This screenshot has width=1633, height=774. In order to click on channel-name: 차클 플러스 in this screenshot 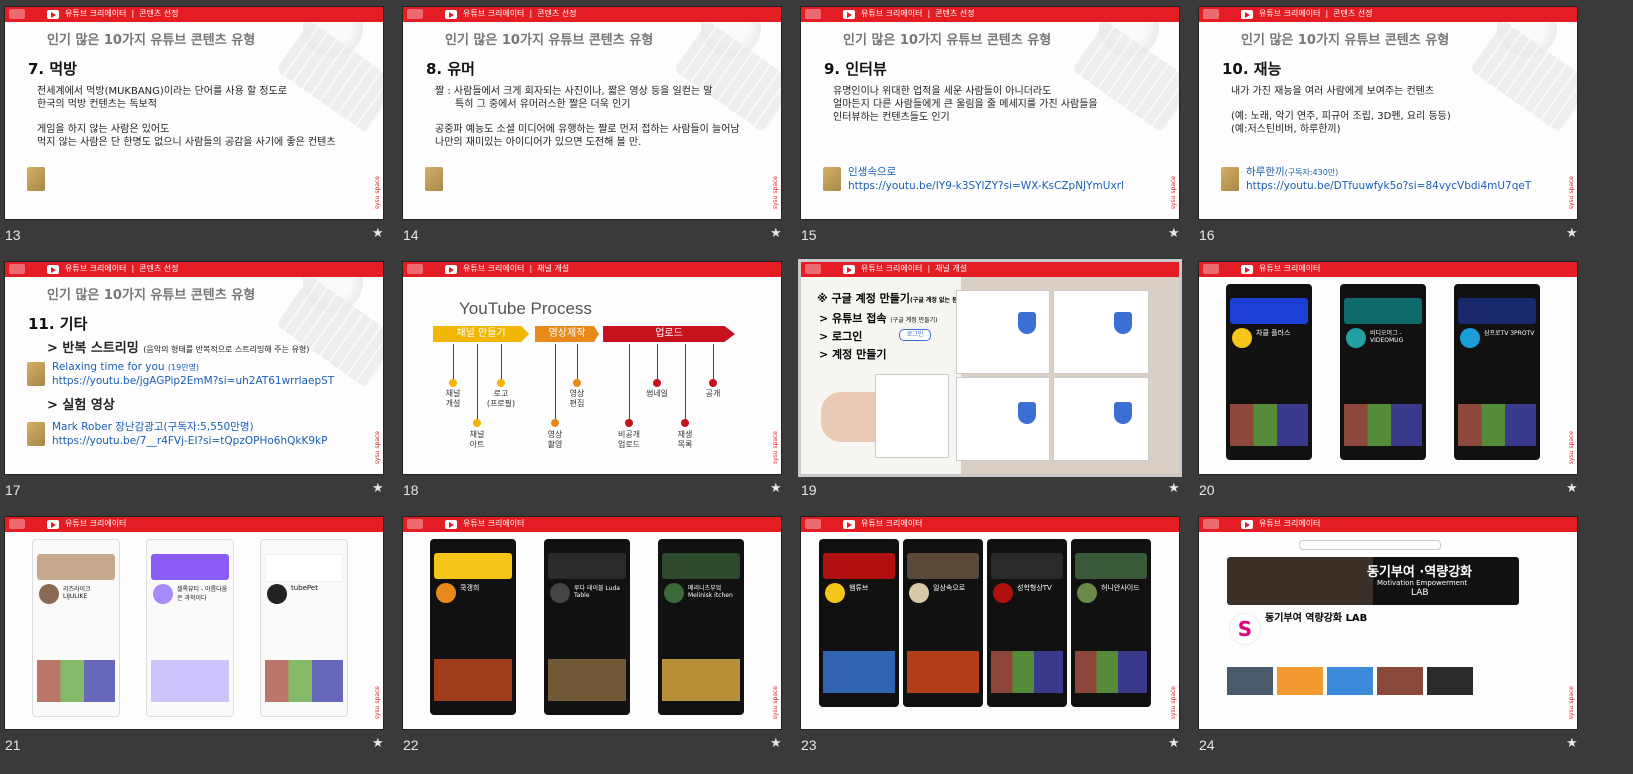, I will do `click(1273, 333)`.